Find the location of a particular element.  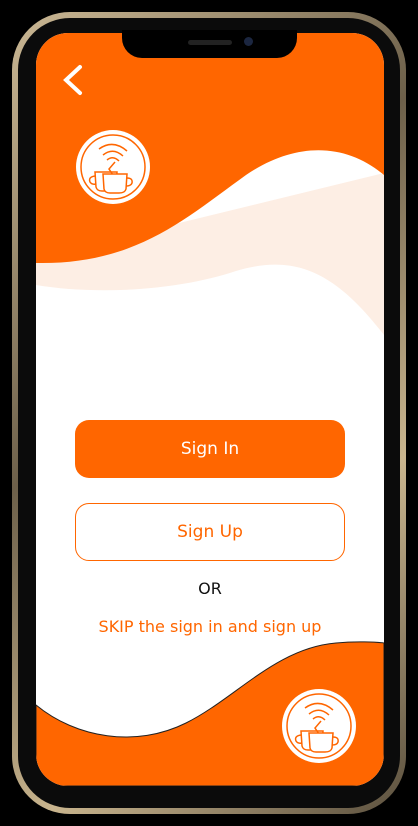

sign-in-label: Sign In is located at coordinates (210, 449).